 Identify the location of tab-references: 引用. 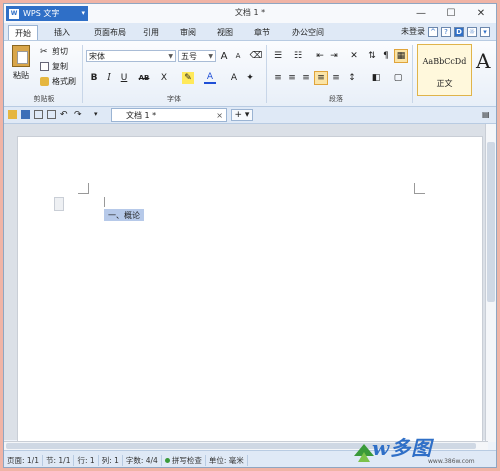
(151, 32).